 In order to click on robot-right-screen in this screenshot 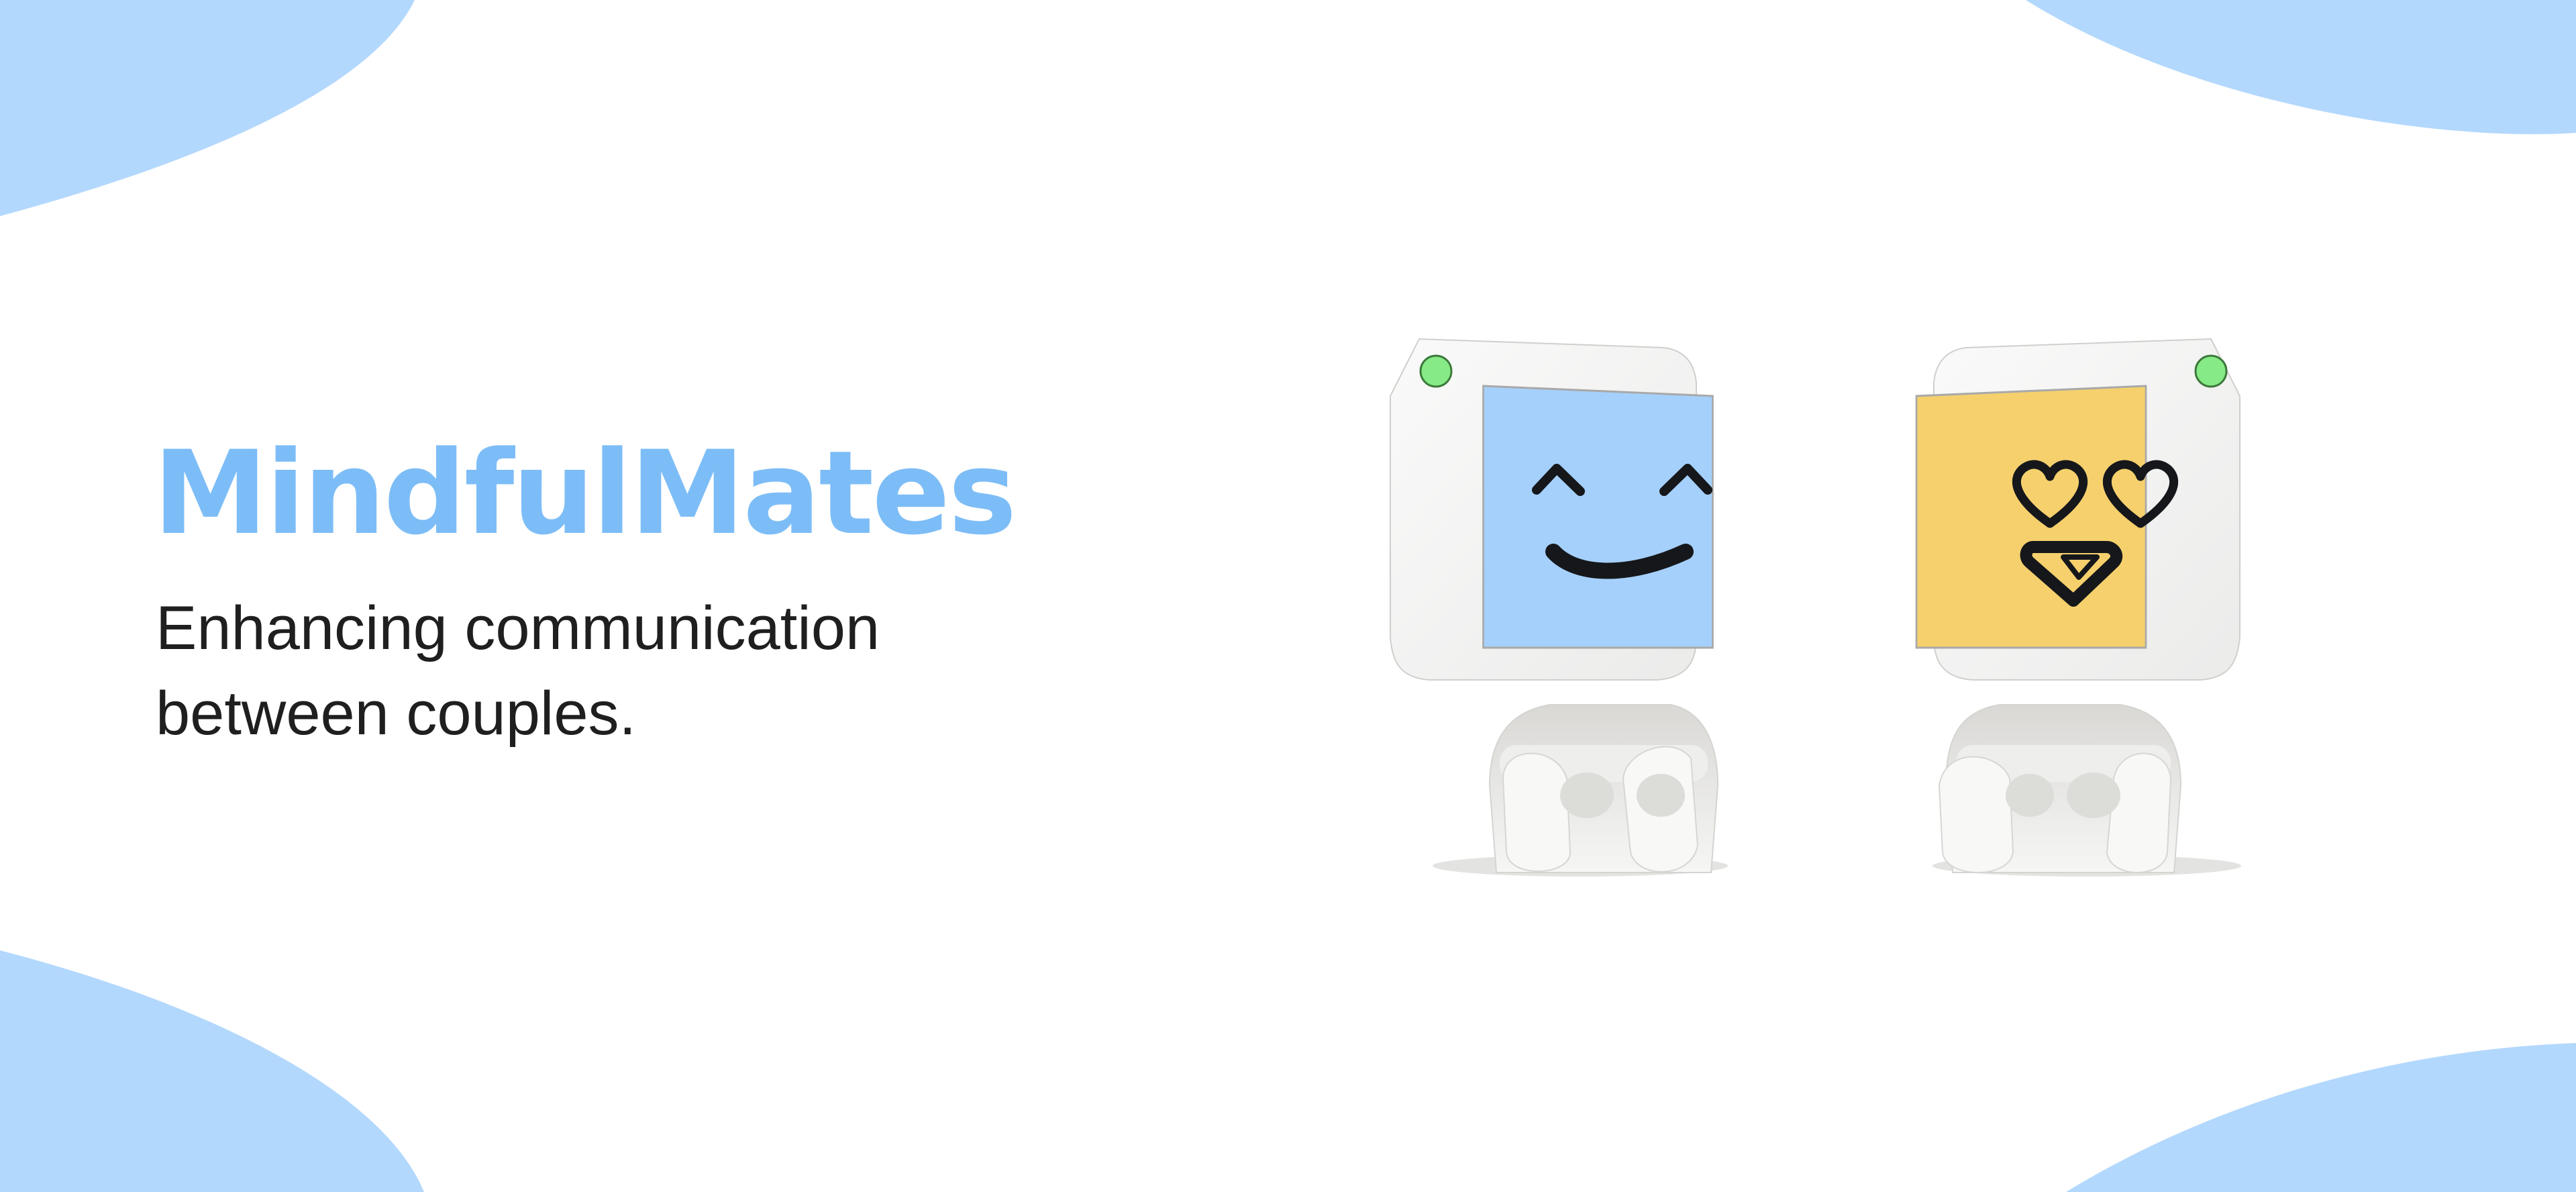, I will do `click(2031, 517)`.